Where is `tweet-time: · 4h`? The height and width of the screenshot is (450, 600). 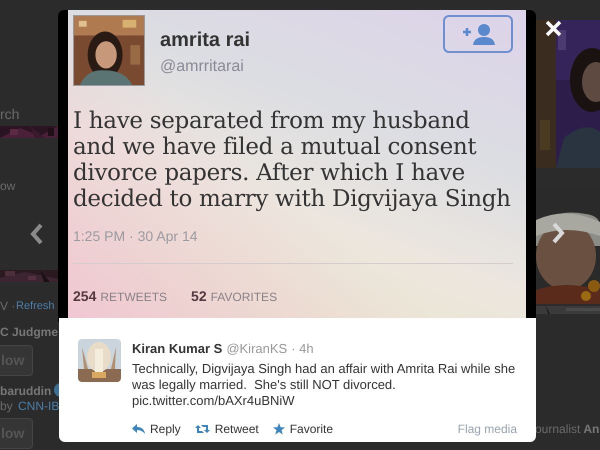
tweet-time: · 4h is located at coordinates (302, 349).